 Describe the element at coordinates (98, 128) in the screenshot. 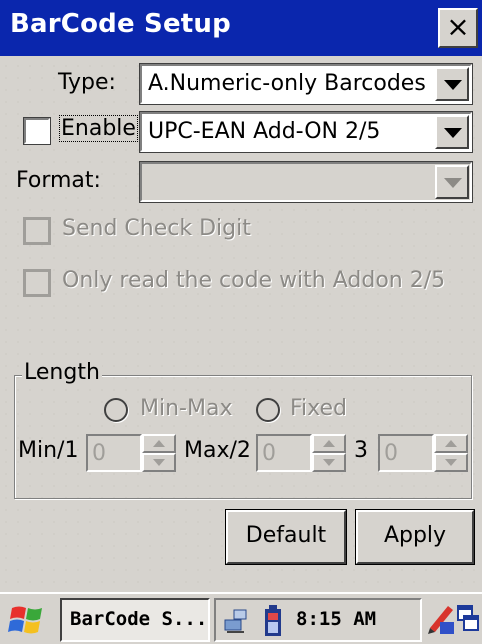

I see `enable-label: Enable` at that location.